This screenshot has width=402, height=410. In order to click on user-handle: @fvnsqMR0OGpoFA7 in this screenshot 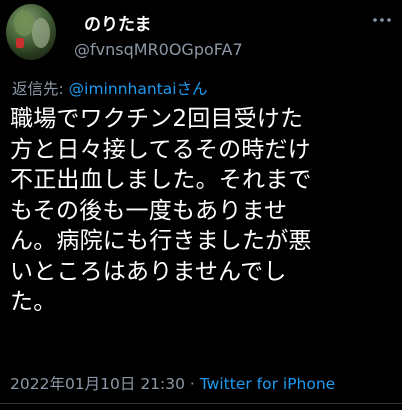, I will do `click(158, 49)`.